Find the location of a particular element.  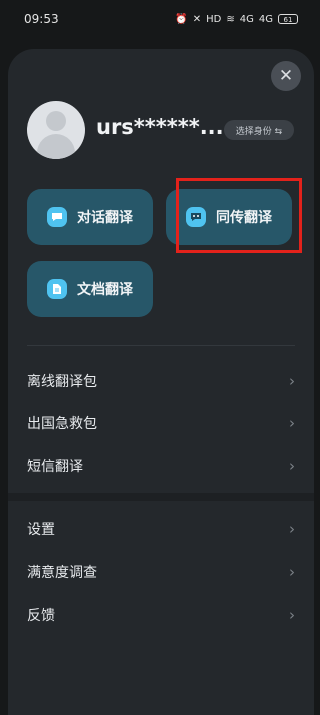

wifi-icon: ≋ is located at coordinates (230, 19).